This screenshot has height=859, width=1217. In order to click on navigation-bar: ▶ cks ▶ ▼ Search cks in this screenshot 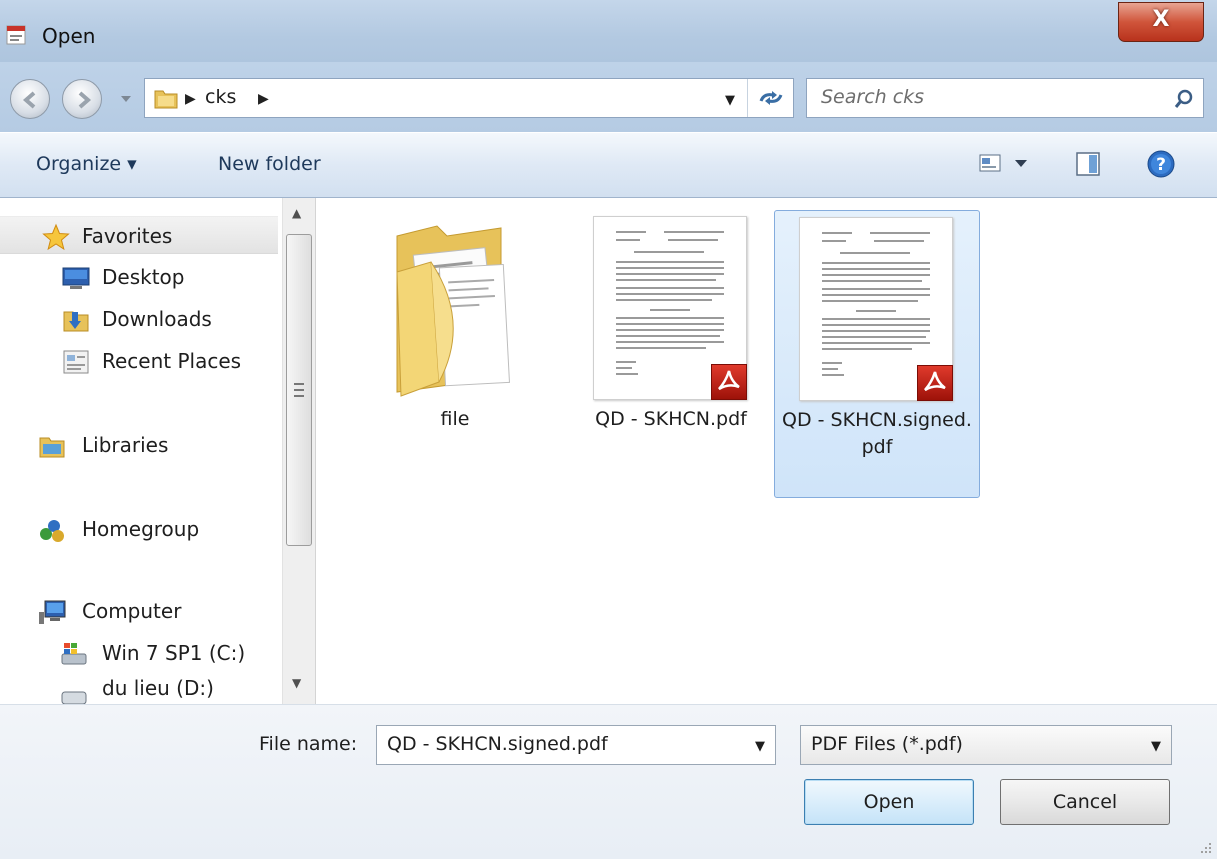, I will do `click(608, 97)`.